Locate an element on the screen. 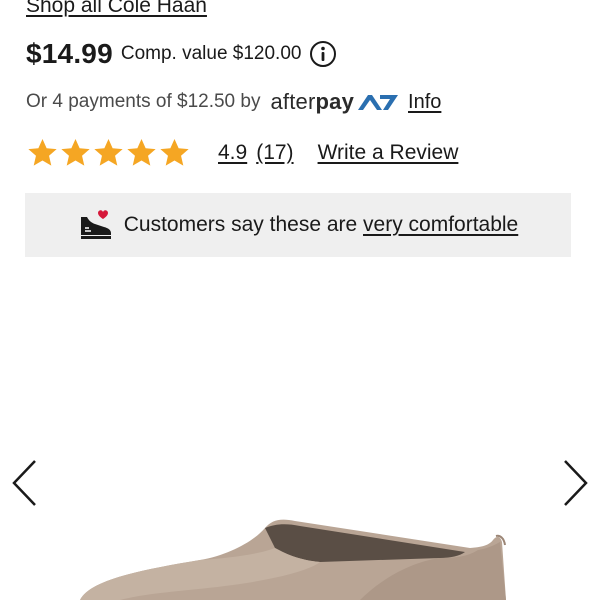 This screenshot has height=600, width=600. current-price: $14.99 is located at coordinates (69, 53).